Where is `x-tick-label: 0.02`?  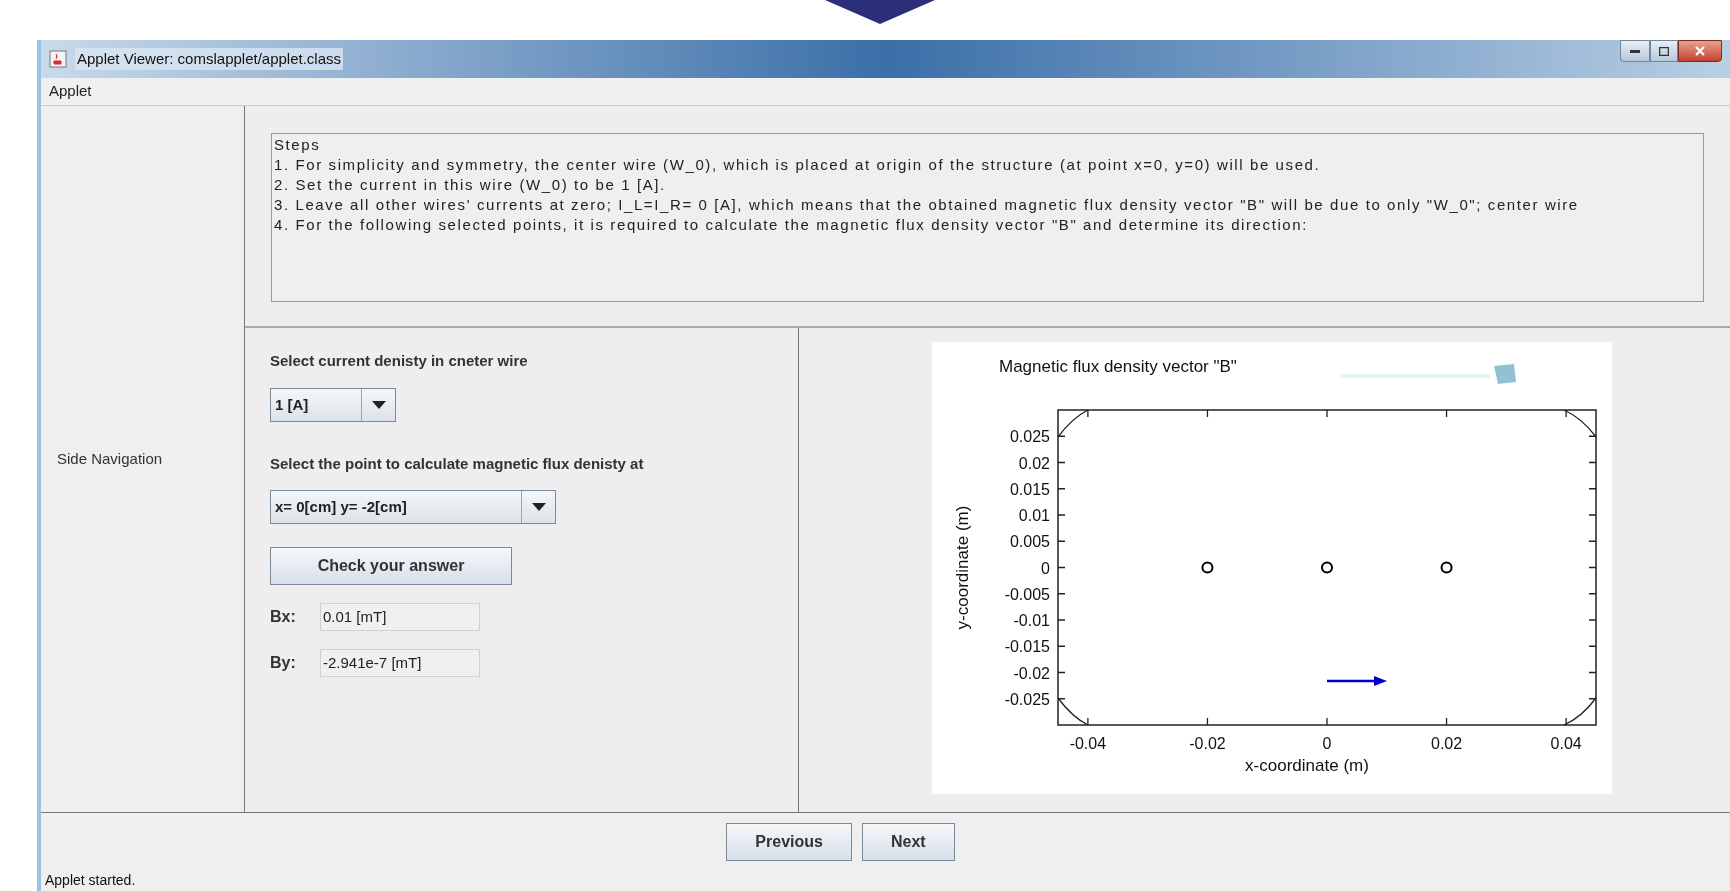
x-tick-label: 0.02 is located at coordinates (1447, 743).